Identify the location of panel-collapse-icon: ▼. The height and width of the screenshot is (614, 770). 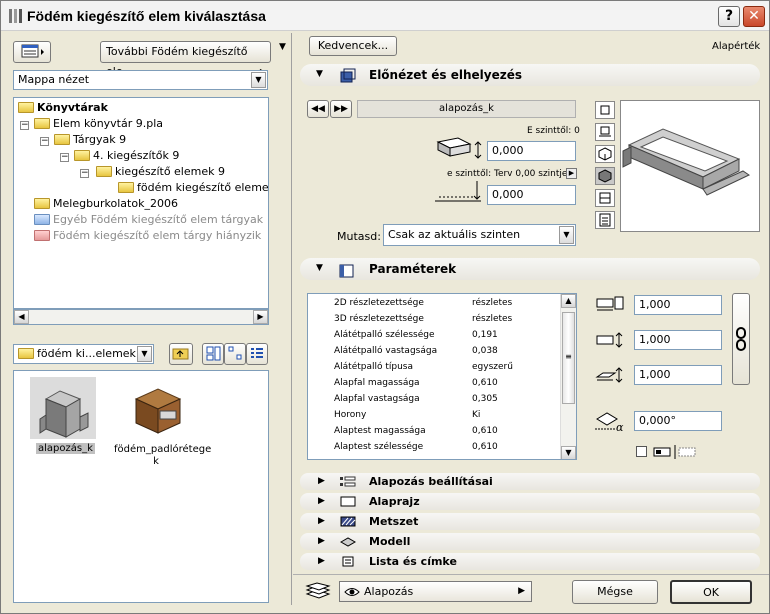
(282, 47).